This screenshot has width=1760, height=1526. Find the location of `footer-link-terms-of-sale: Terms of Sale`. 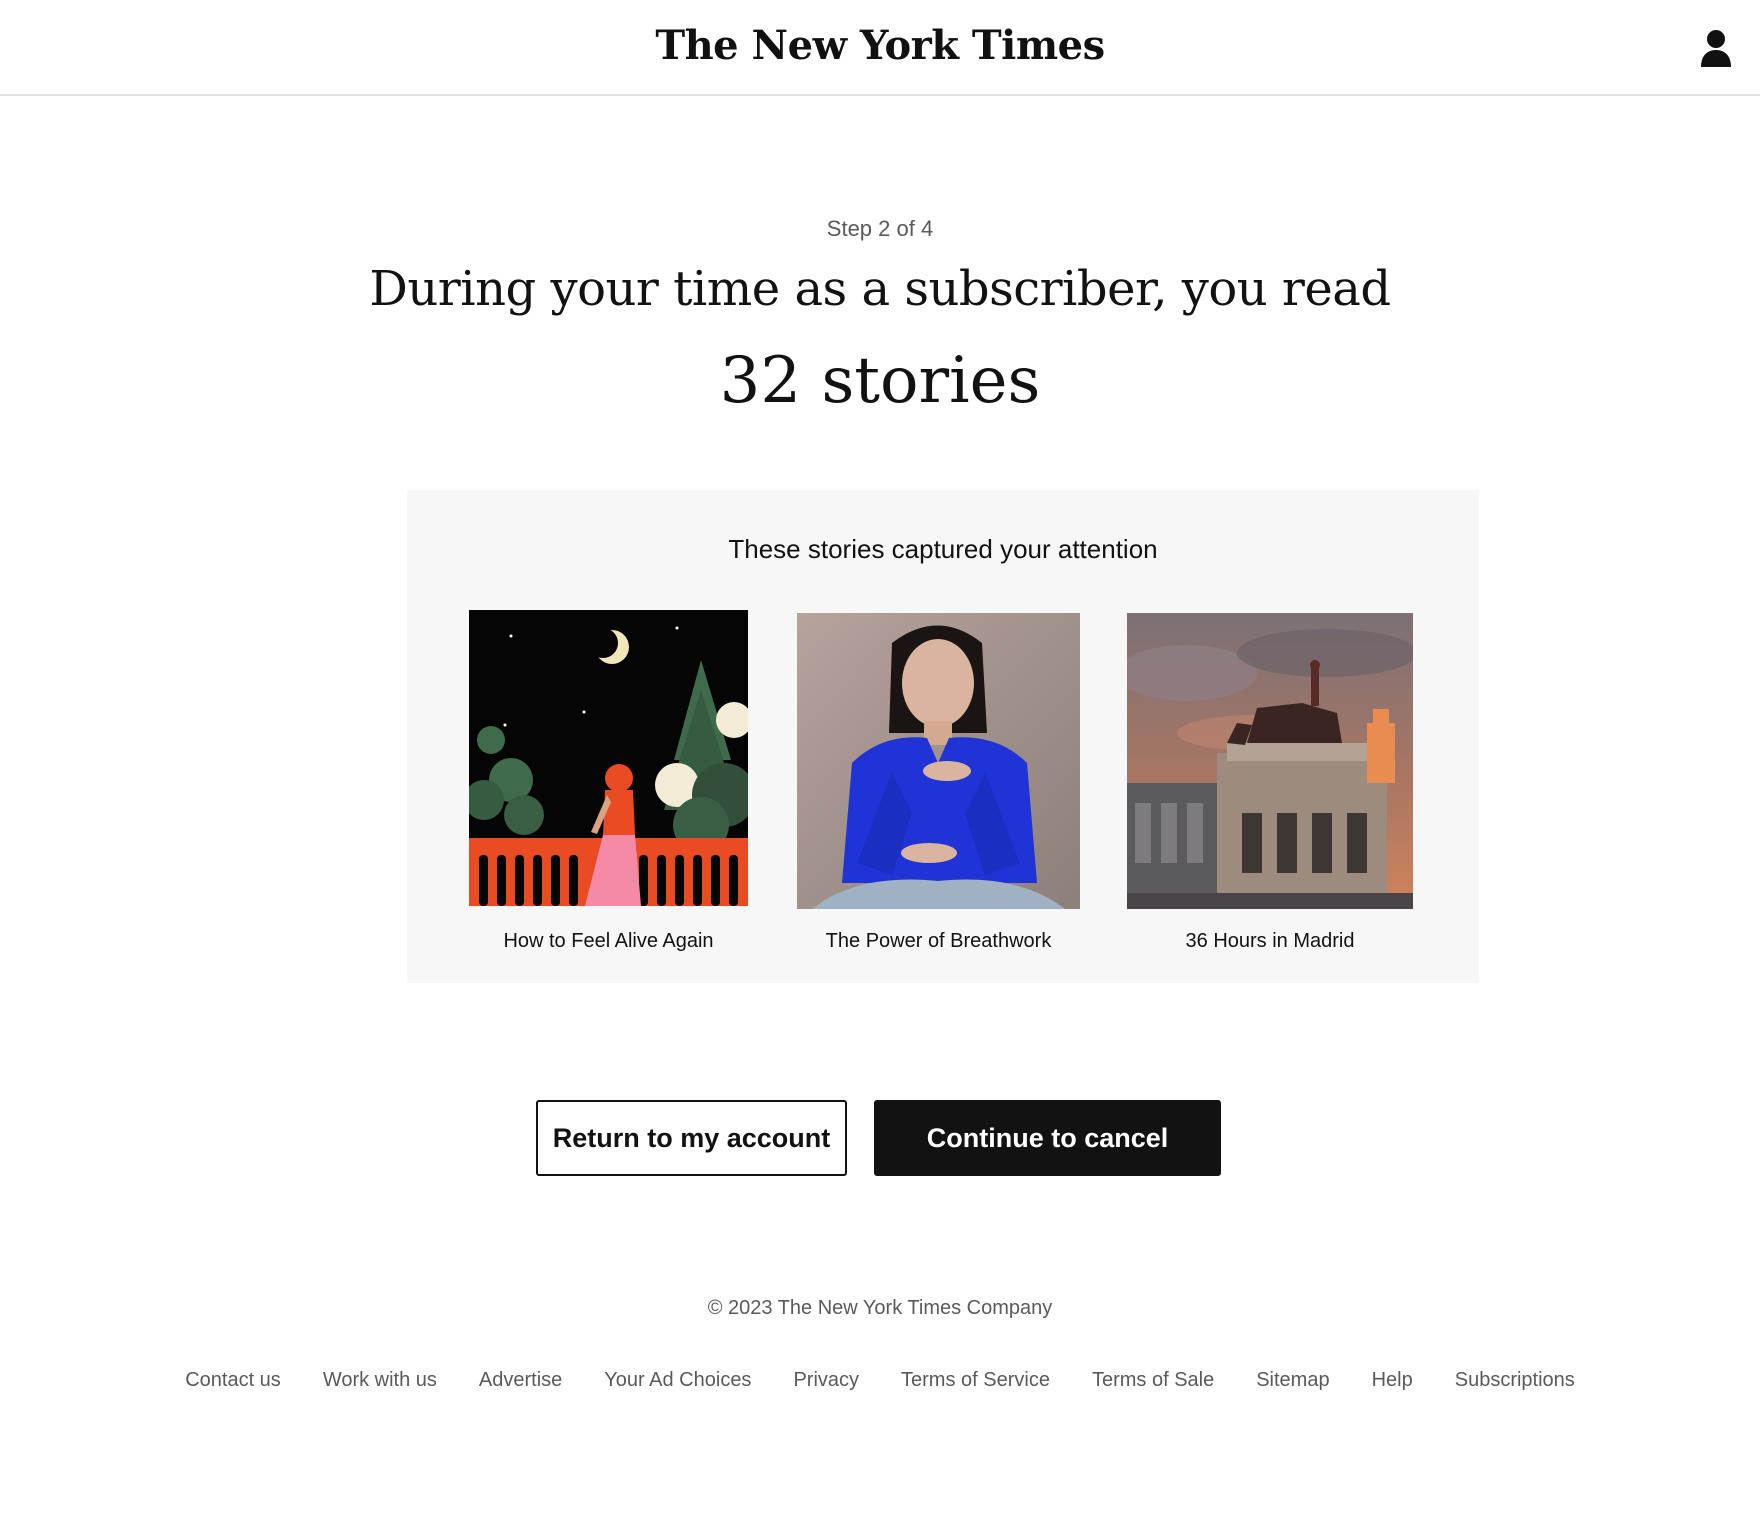

footer-link-terms-of-sale: Terms of Sale is located at coordinates (1153, 1380).